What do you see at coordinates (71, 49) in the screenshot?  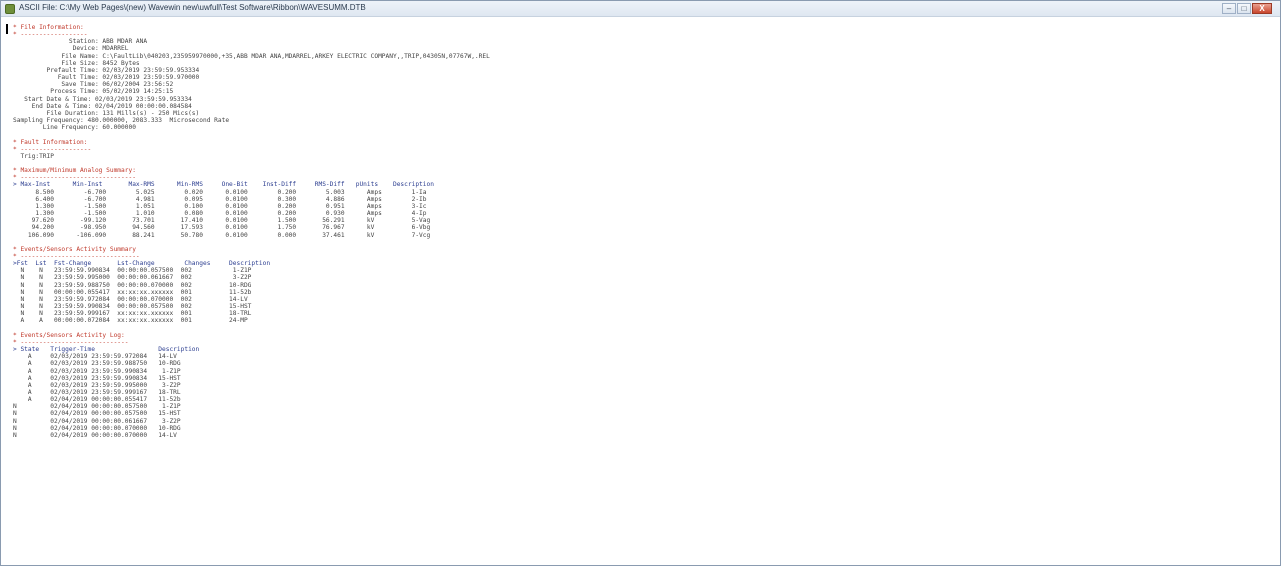 I see `text-line: Device: MDARREL` at bounding box center [71, 49].